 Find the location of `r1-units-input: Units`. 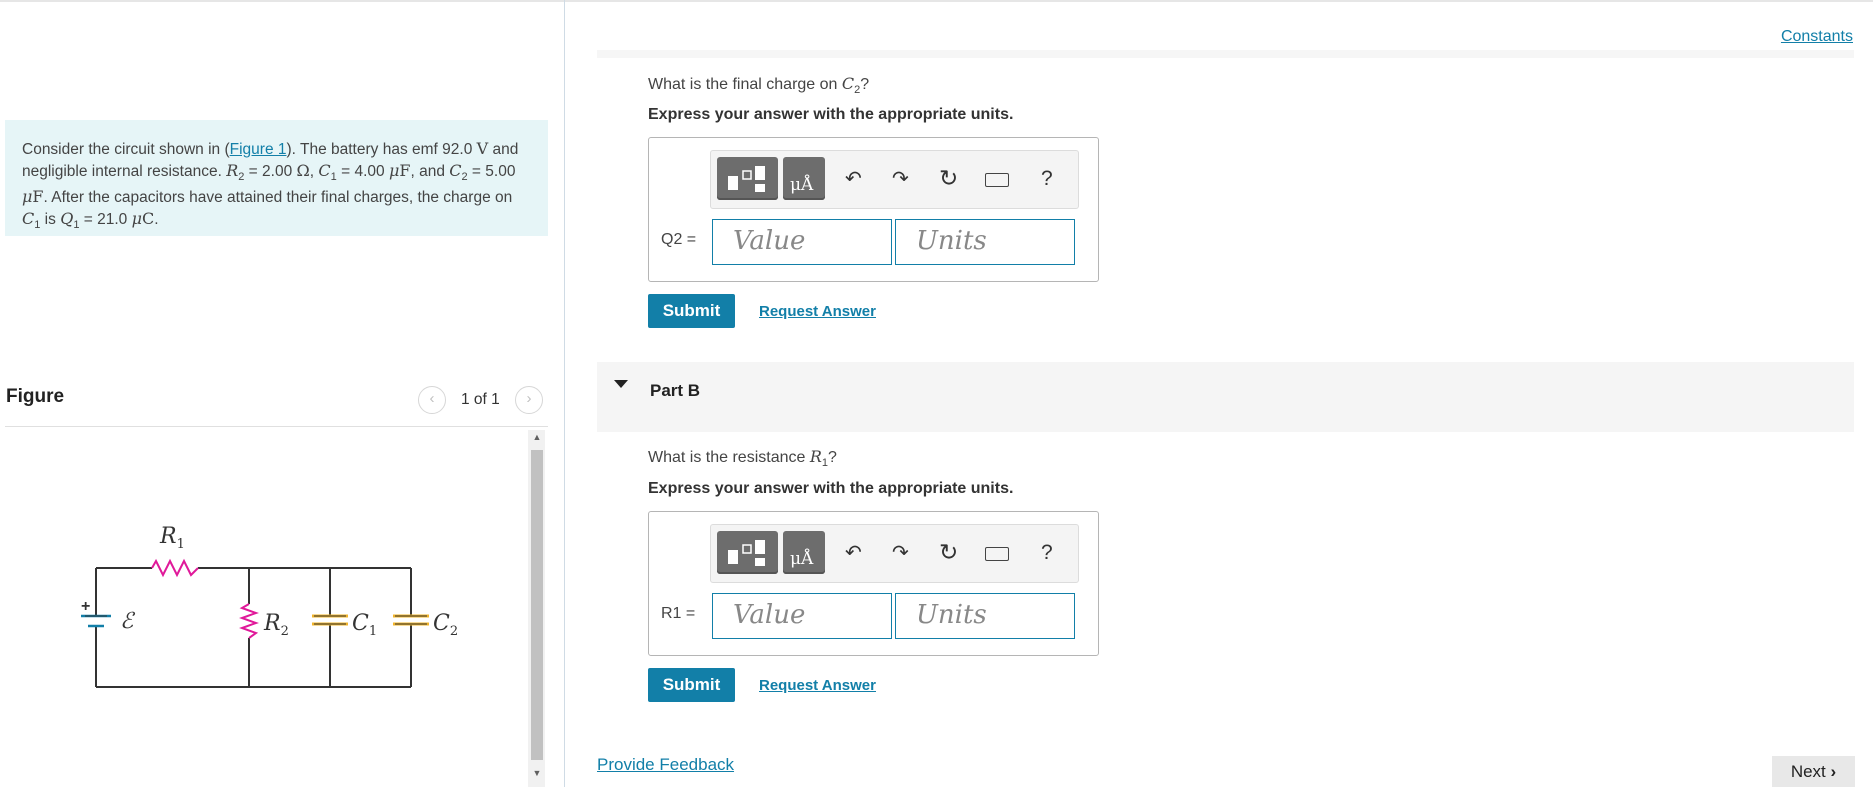

r1-units-input: Units is located at coordinates (985, 616).